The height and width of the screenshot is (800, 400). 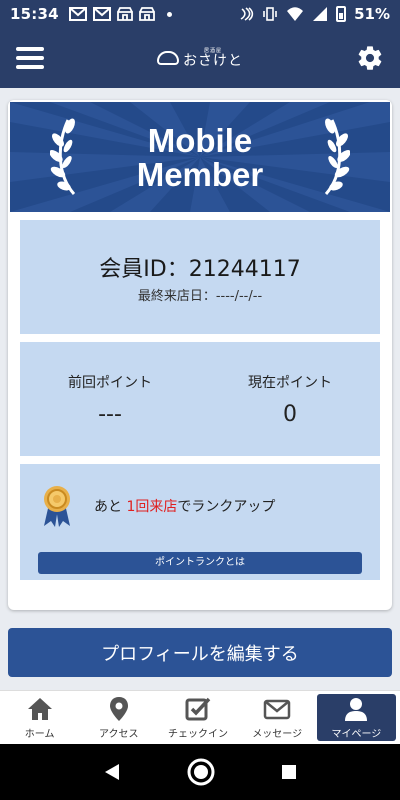 What do you see at coordinates (110, 507) in the screenshot?
I see `rank-prefix: あと` at bounding box center [110, 507].